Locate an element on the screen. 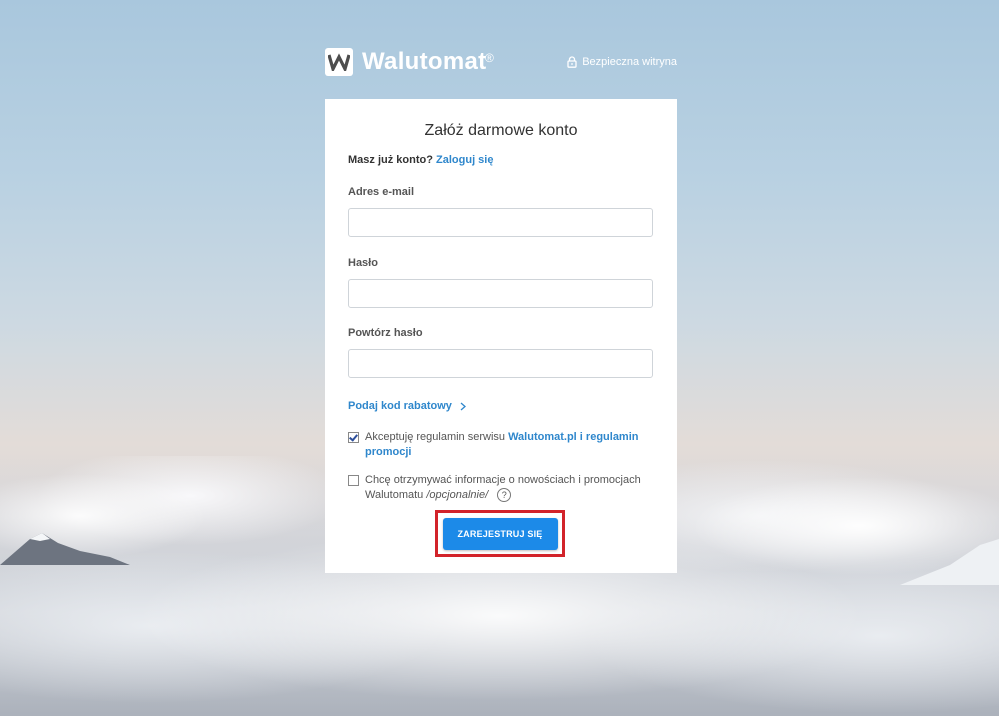 The image size is (999, 716). logo-icon is located at coordinates (339, 62).